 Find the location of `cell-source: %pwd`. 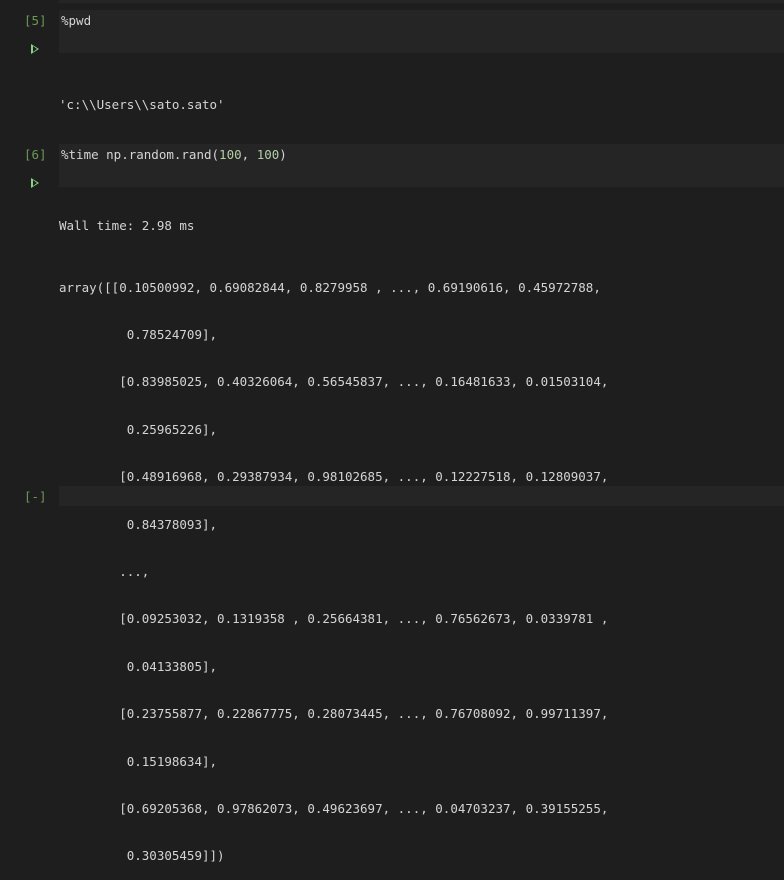

cell-source: %pwd is located at coordinates (76, 20).